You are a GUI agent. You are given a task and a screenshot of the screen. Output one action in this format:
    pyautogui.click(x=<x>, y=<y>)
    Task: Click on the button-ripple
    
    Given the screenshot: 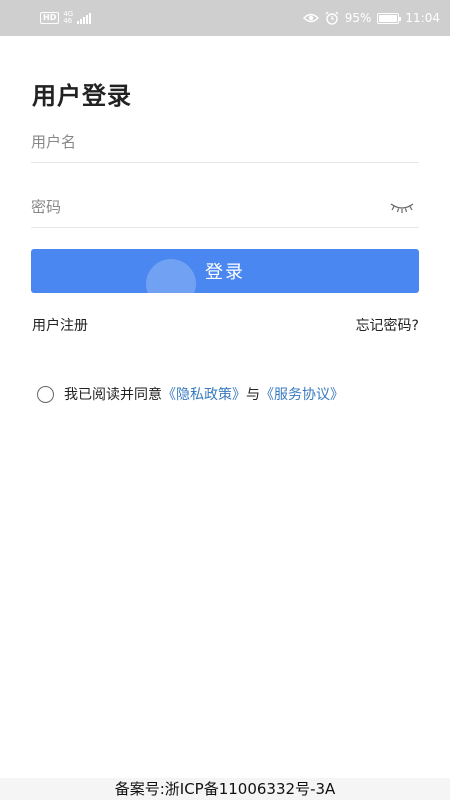 What is the action you would take?
    pyautogui.click(x=171, y=276)
    